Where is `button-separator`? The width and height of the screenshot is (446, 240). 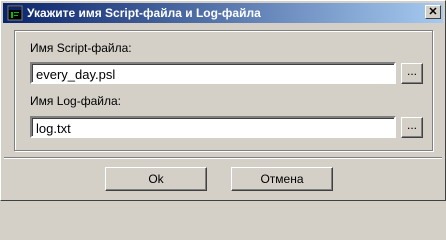 button-separator is located at coordinates (223, 158).